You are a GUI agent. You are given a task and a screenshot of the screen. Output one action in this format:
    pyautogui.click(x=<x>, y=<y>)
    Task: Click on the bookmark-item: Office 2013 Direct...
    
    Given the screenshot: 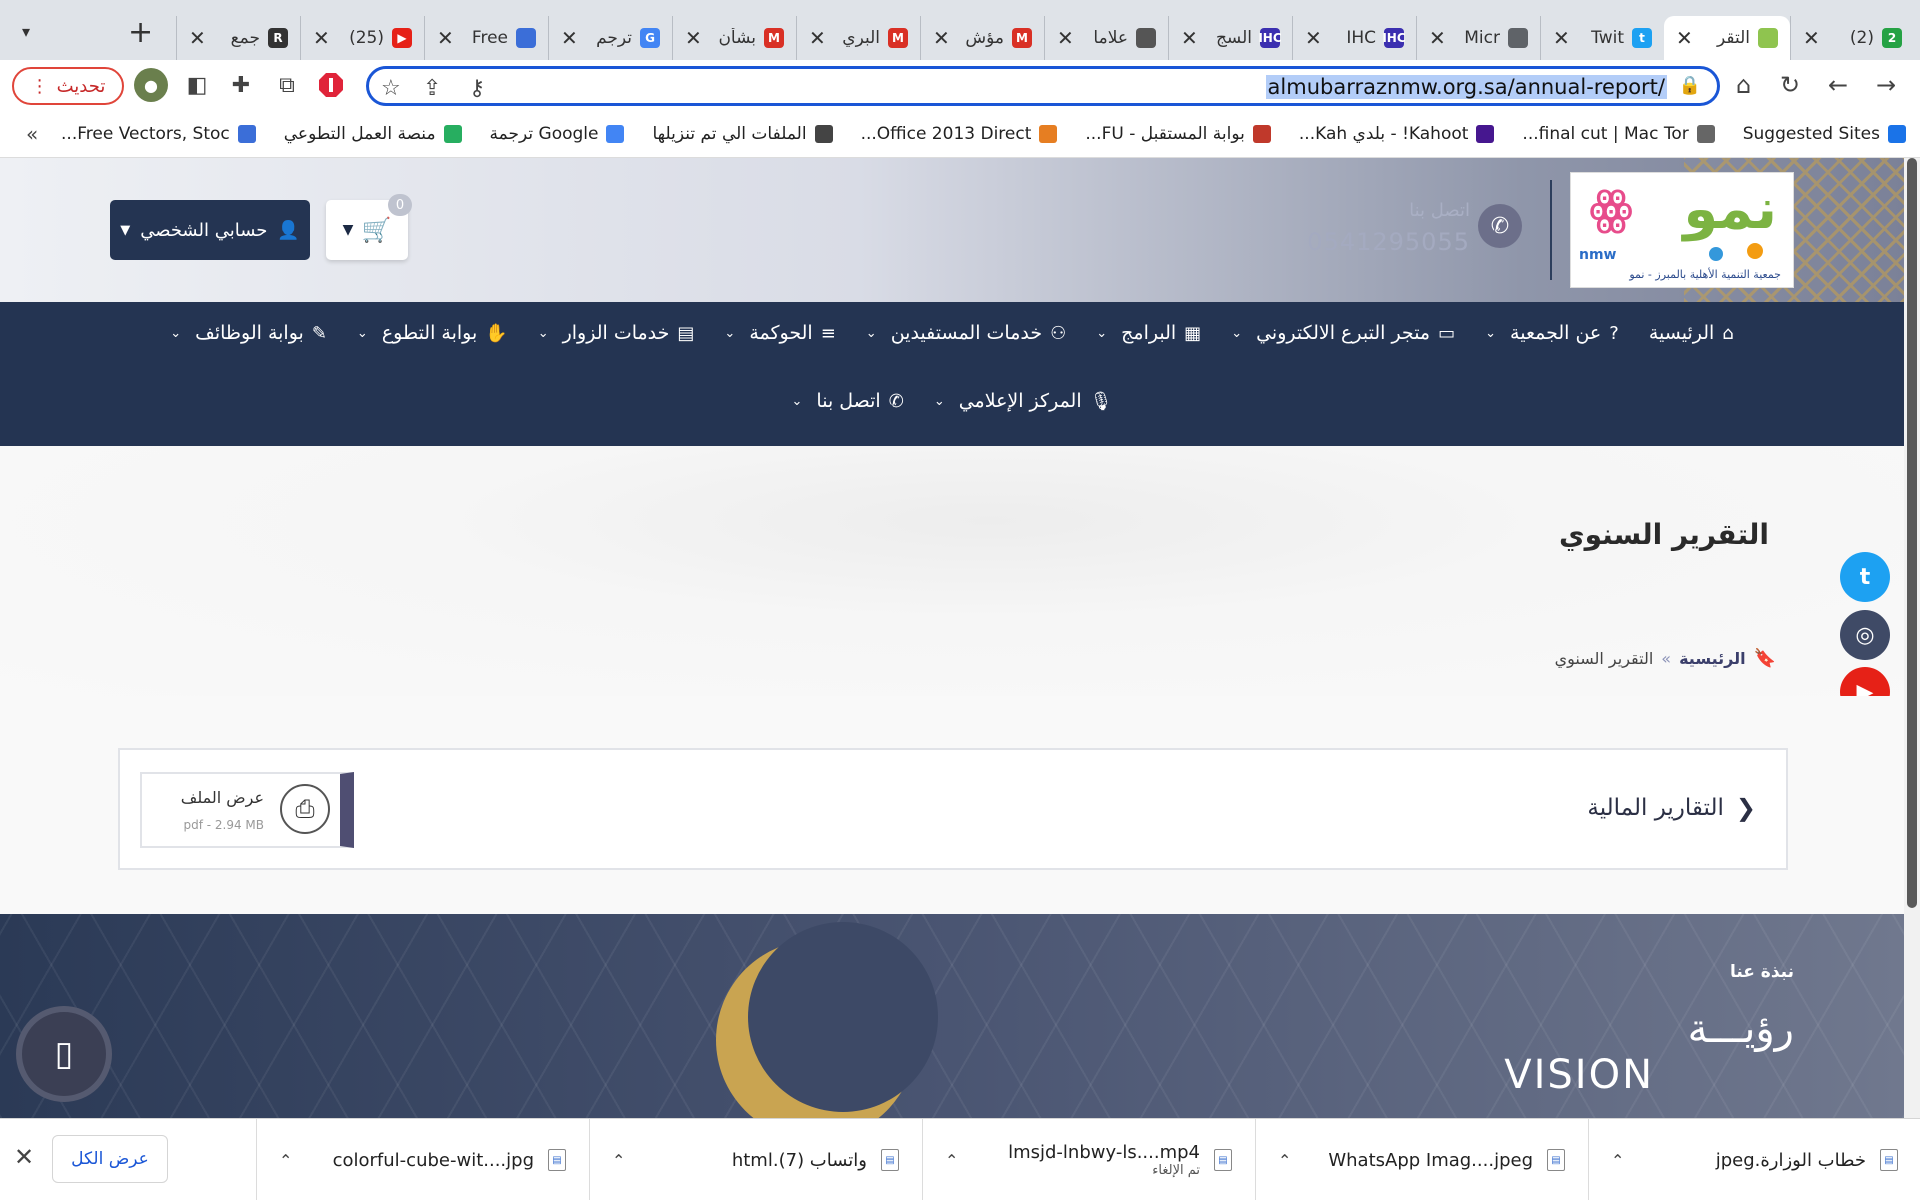 What is the action you would take?
    pyautogui.click(x=959, y=134)
    